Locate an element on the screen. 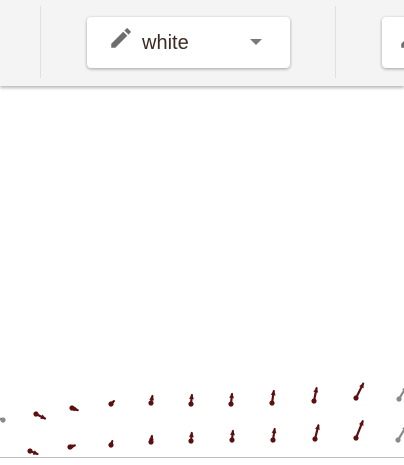 The height and width of the screenshot is (465, 404). chevron-down-icon is located at coordinates (256, 42).